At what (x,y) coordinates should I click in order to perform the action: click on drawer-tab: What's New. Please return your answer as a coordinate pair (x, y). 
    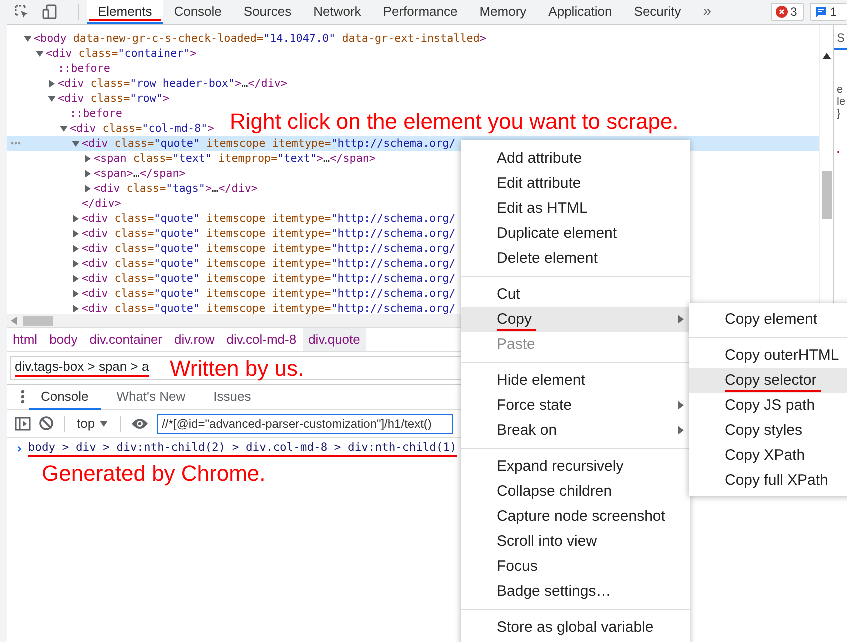
    Looking at the image, I should click on (151, 397).